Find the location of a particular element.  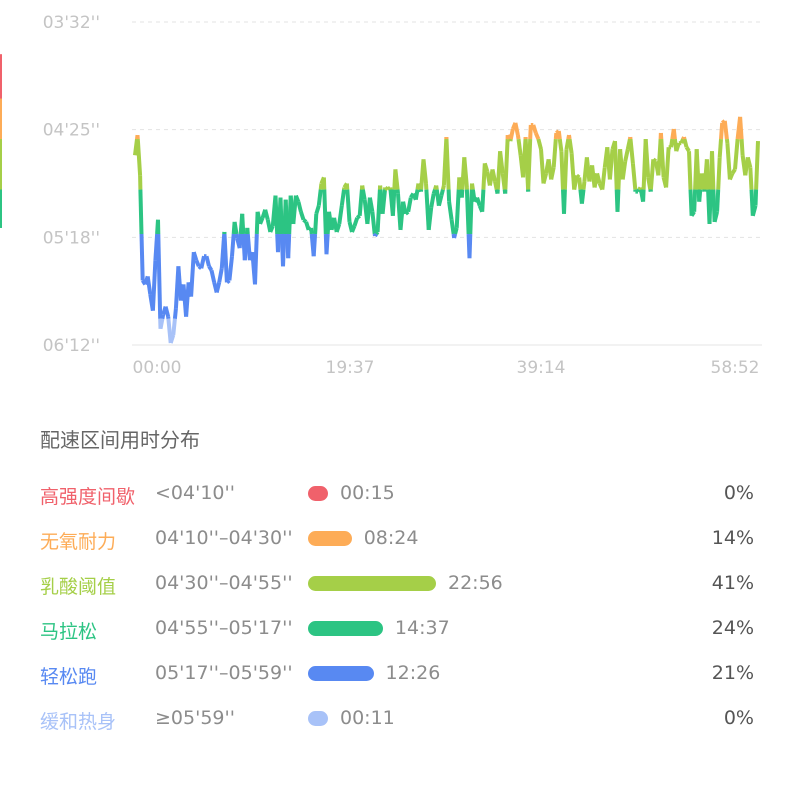

zone-percent: 21% is located at coordinates (732, 673).